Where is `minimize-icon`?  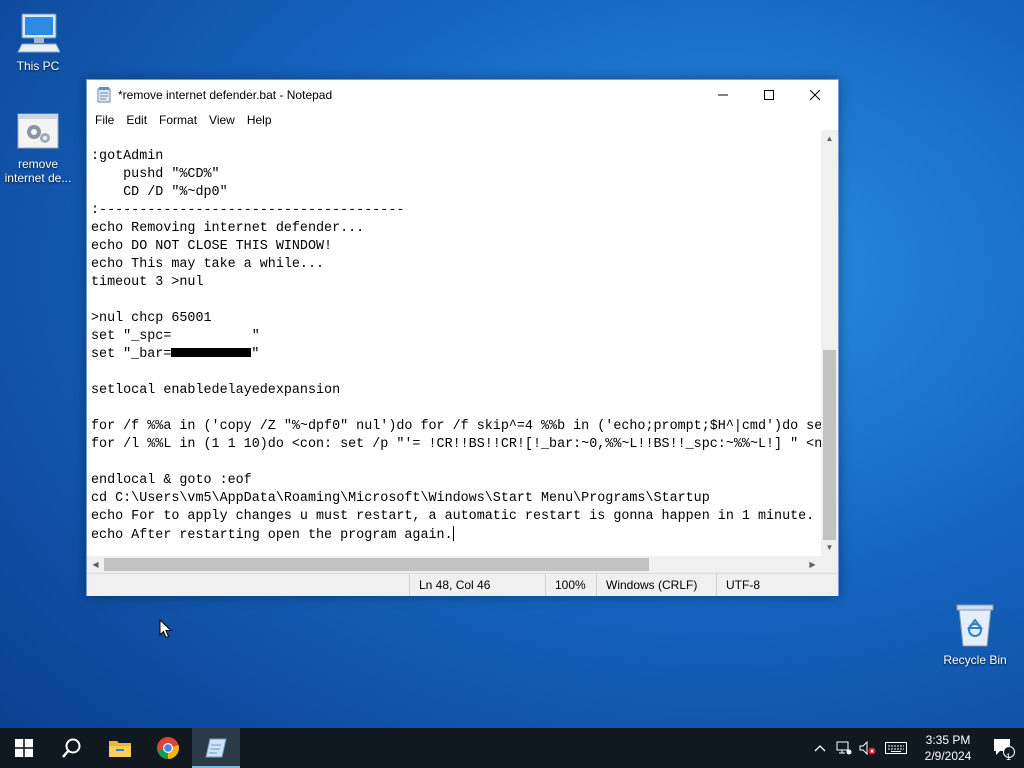
minimize-icon is located at coordinates (723, 95).